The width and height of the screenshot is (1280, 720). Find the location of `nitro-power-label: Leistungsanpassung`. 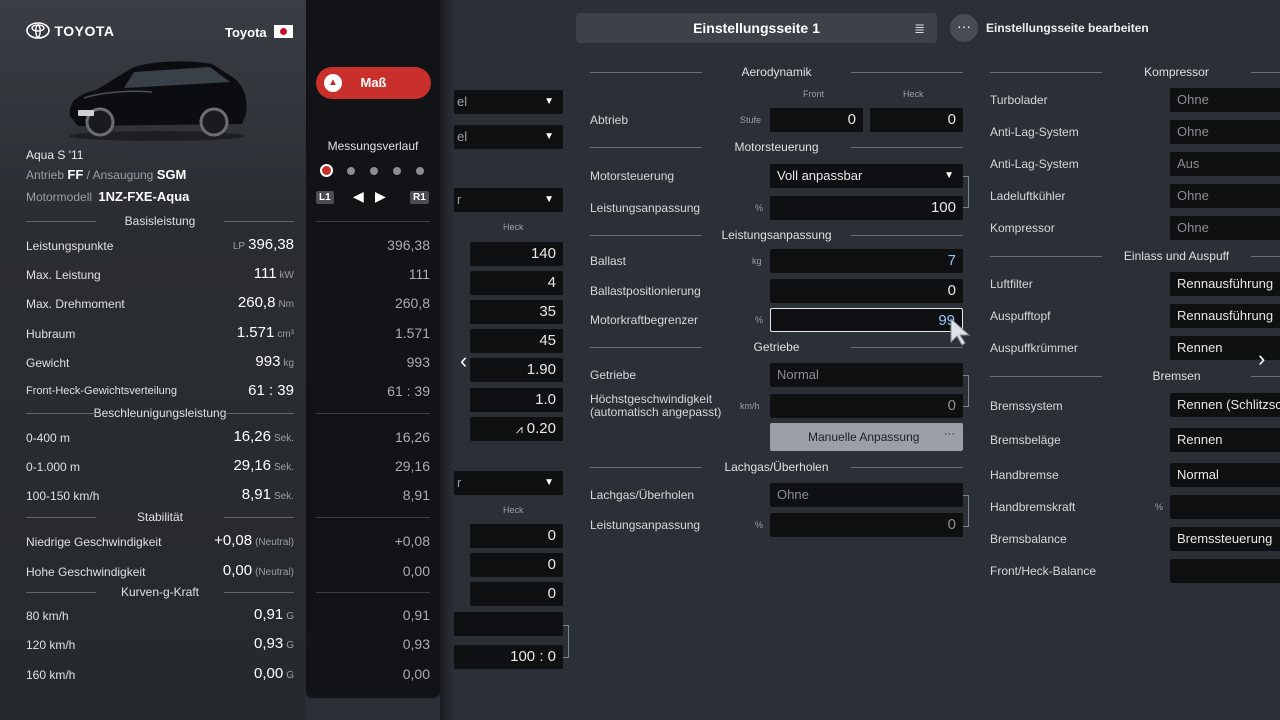

nitro-power-label: Leistungsanpassung is located at coordinates (645, 525).